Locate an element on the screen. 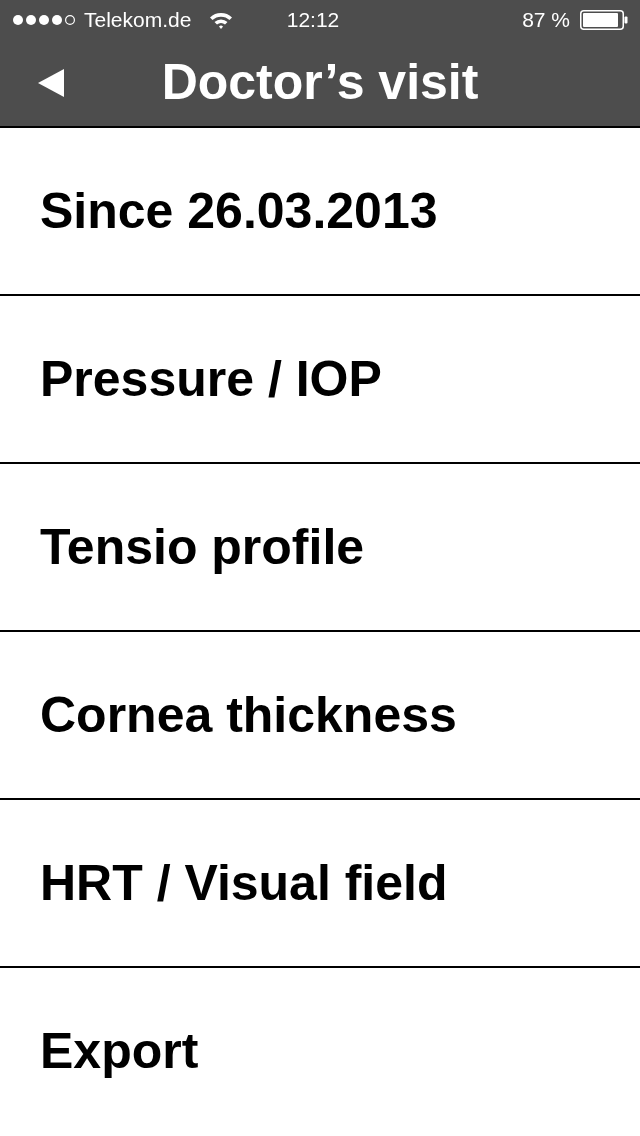 This screenshot has width=640, height=1136. carrier-name: Telekom.de is located at coordinates (138, 20).